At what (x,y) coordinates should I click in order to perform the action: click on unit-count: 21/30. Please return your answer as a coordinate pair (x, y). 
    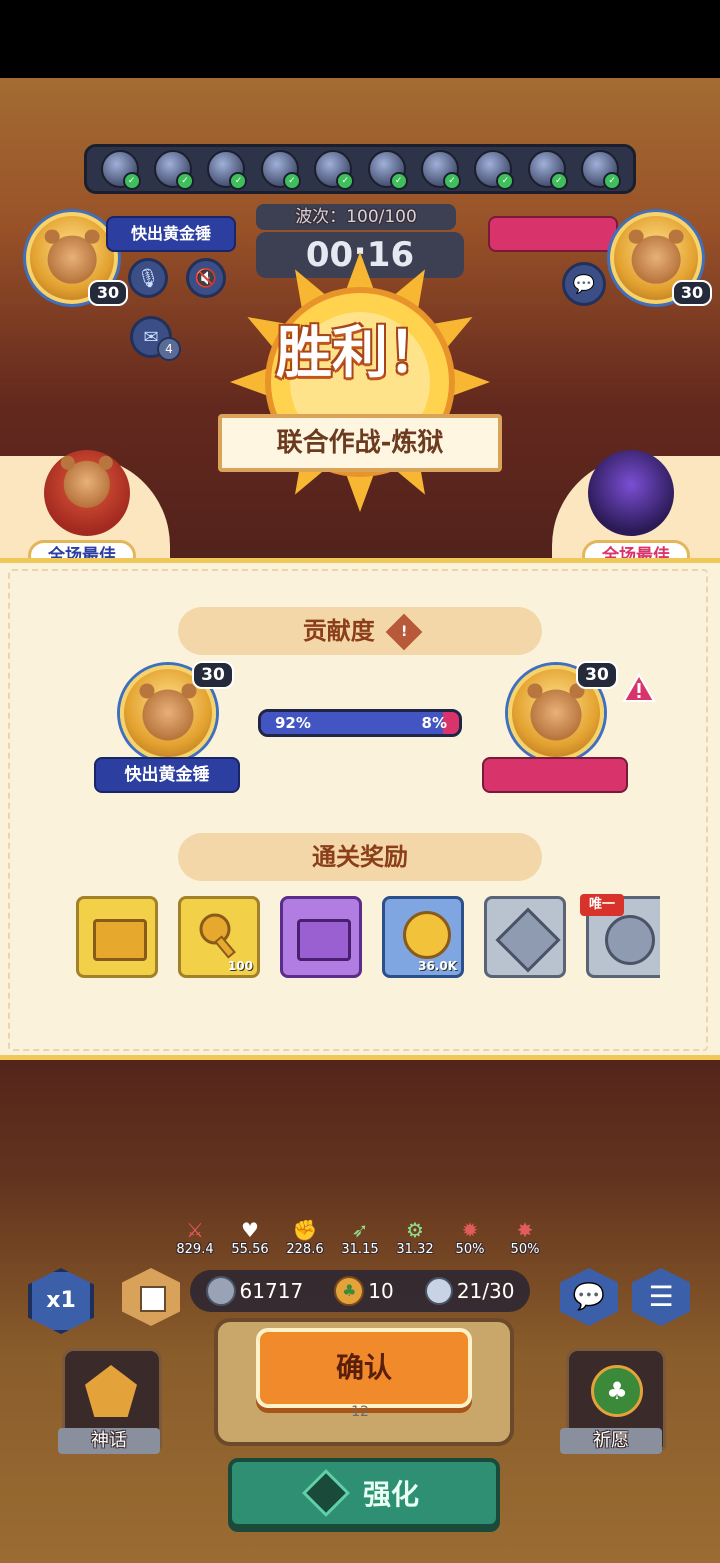
    Looking at the image, I should click on (485, 1291).